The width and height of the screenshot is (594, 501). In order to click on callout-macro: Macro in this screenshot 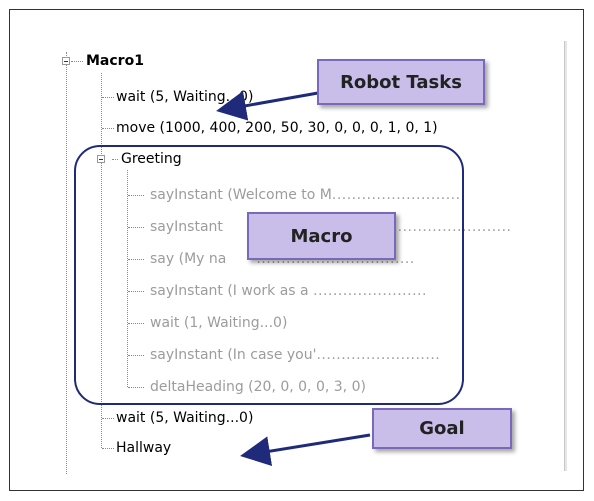, I will do `click(321, 236)`.